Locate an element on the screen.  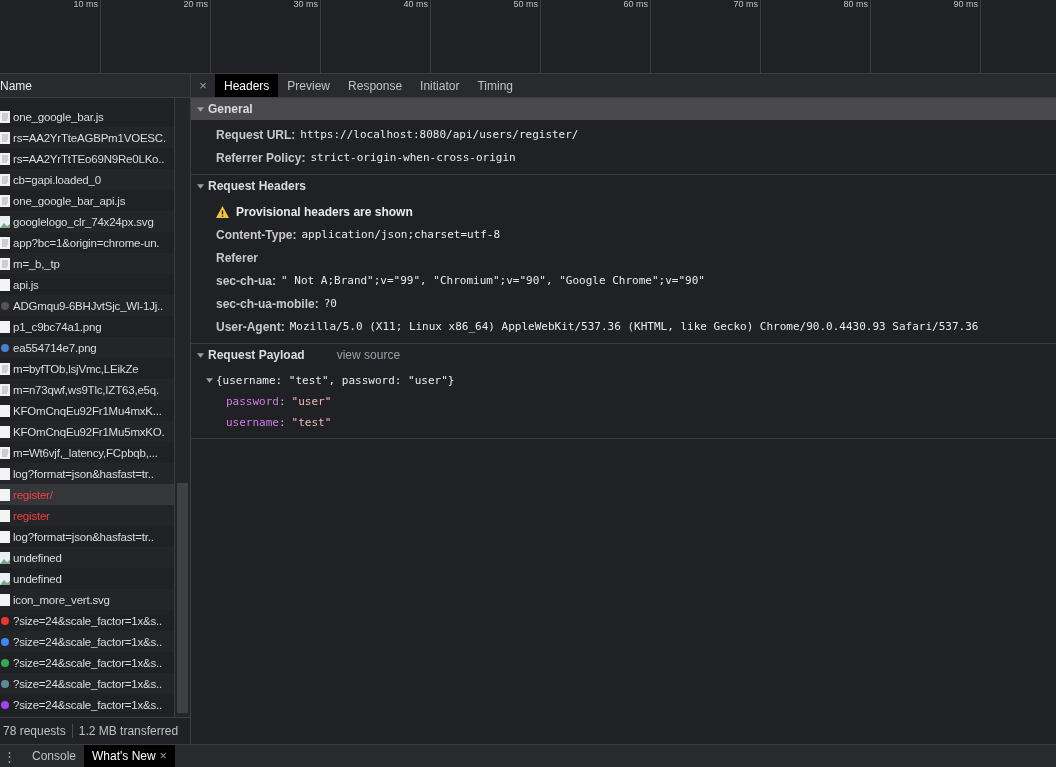
request-name: cb=gapi.loaded_0 is located at coordinates (57, 179).